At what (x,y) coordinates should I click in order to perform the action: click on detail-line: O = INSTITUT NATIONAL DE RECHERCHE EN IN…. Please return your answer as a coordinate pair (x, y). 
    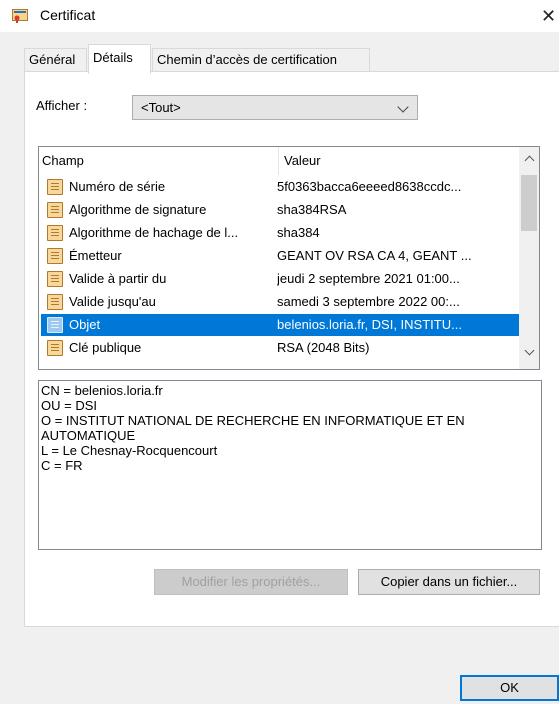
    Looking at the image, I should click on (253, 420).